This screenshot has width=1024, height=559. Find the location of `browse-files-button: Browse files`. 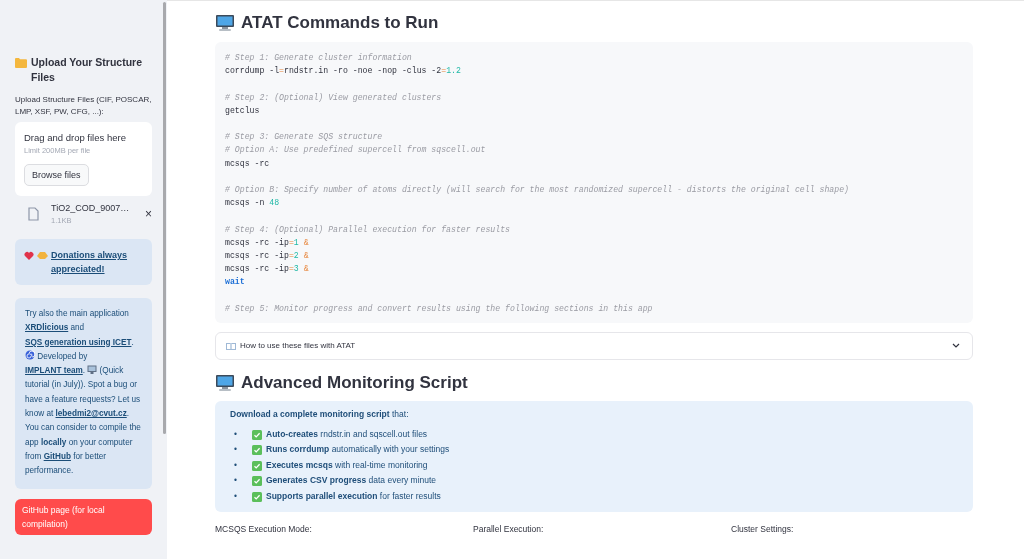

browse-files-button: Browse files is located at coordinates (56, 175).